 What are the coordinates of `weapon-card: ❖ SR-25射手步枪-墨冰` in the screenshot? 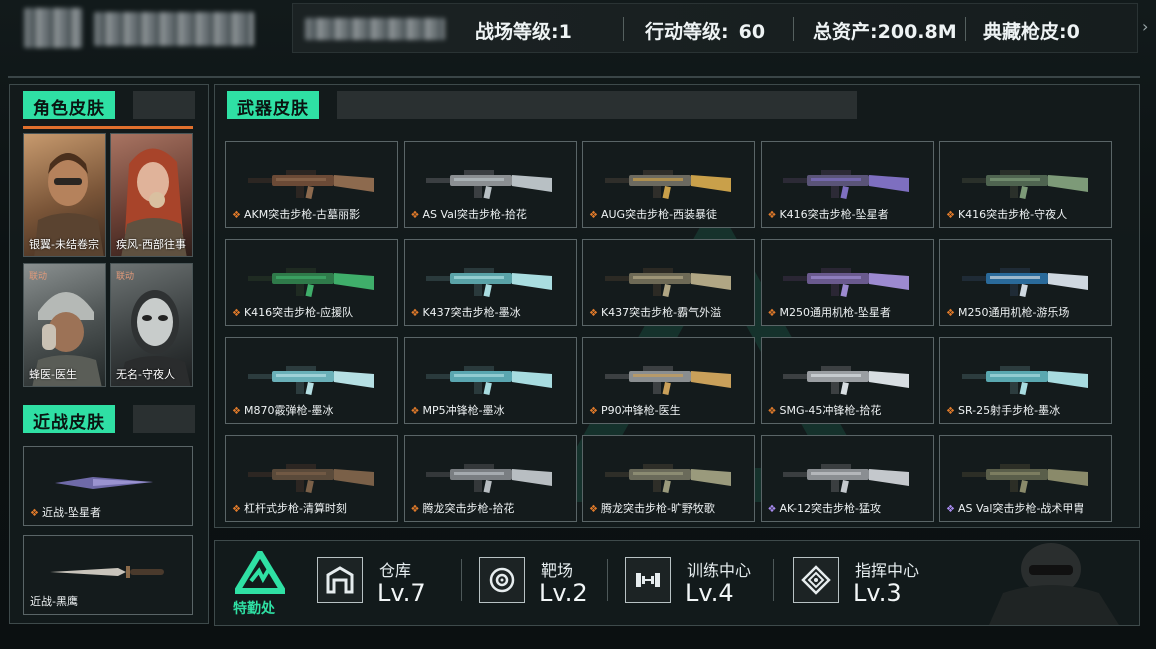 It's located at (1025, 380).